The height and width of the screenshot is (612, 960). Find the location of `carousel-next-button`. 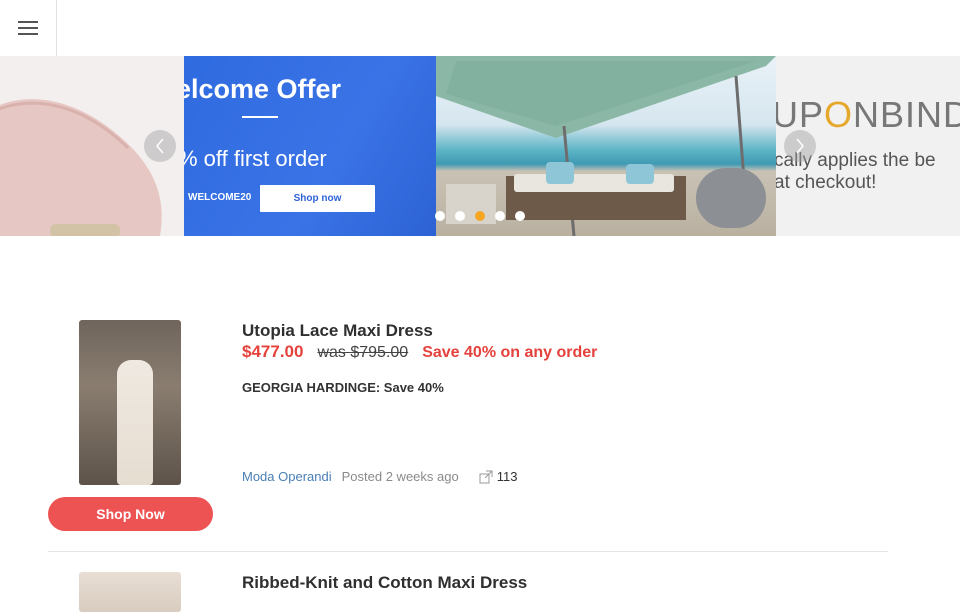

carousel-next-button is located at coordinates (800, 146).